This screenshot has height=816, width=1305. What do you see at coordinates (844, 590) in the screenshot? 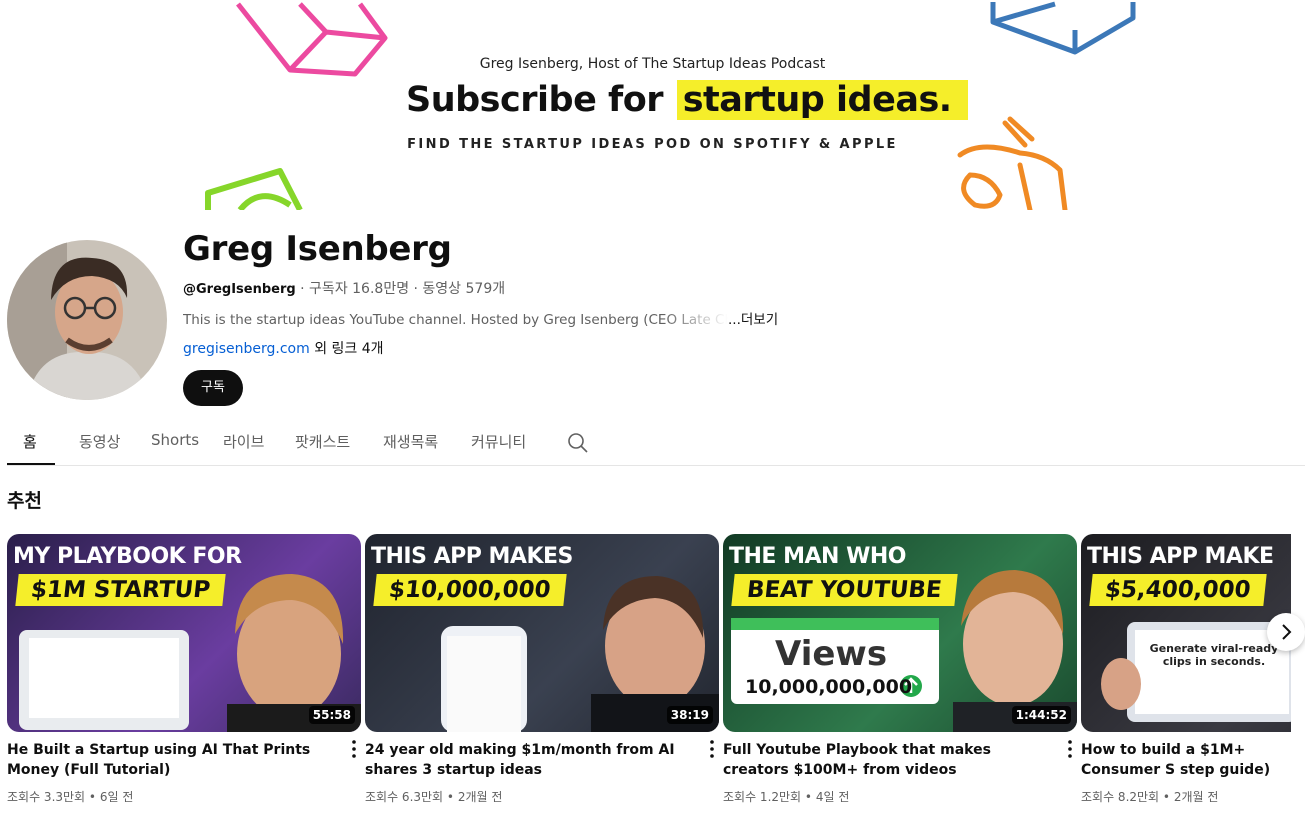
I see `thumbnail-headline-highlight: BEAT YOUTUBE` at bounding box center [844, 590].